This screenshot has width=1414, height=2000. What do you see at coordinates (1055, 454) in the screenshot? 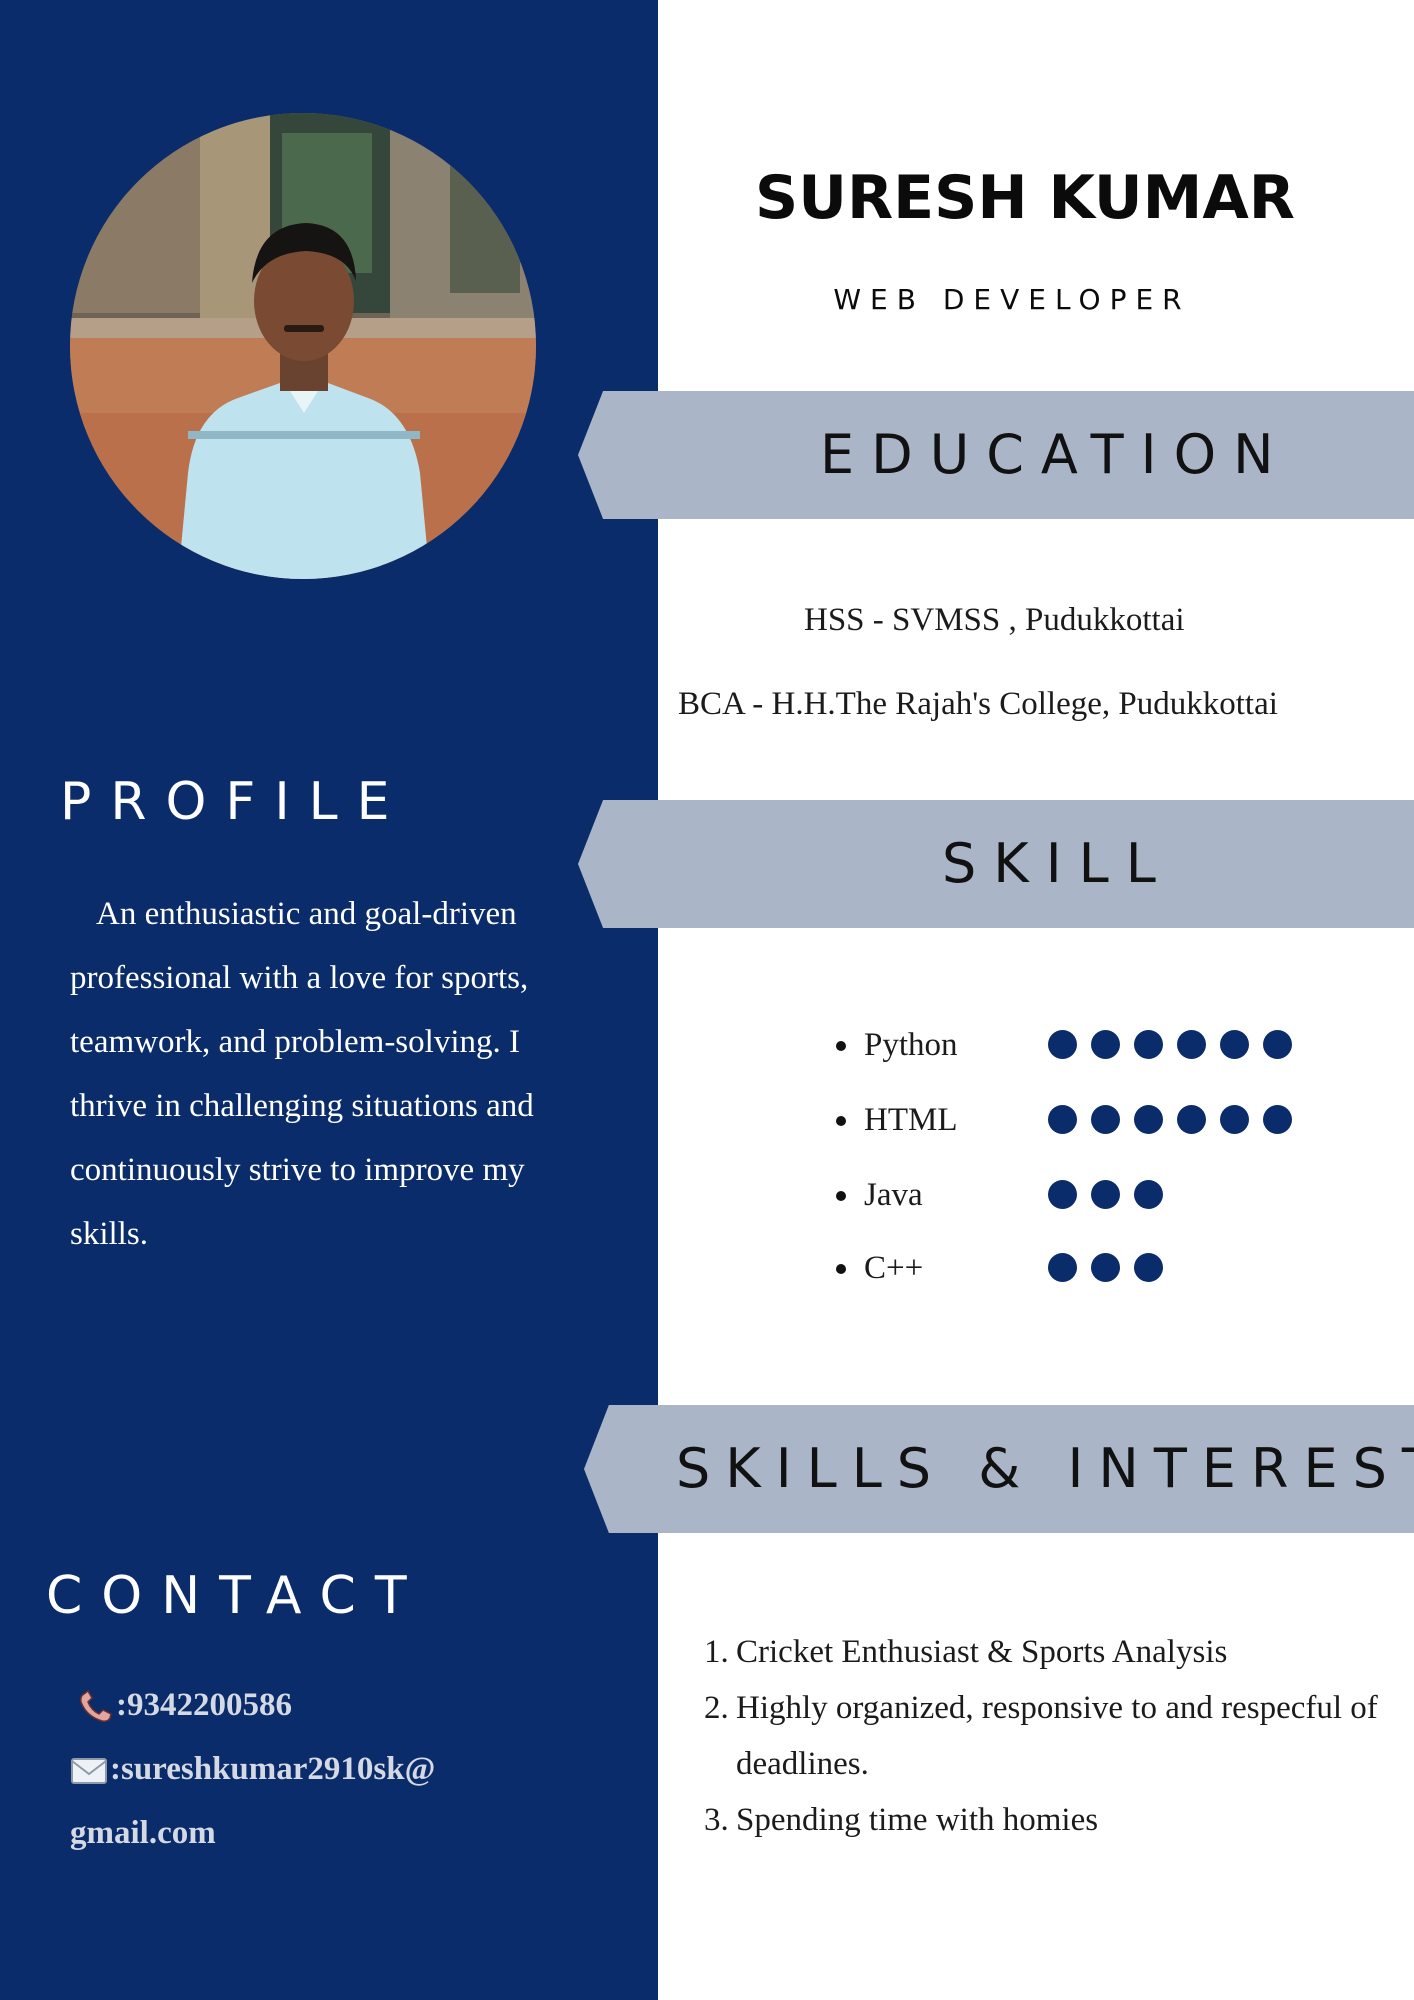
I see `education-heading: EDUCATION` at bounding box center [1055, 454].